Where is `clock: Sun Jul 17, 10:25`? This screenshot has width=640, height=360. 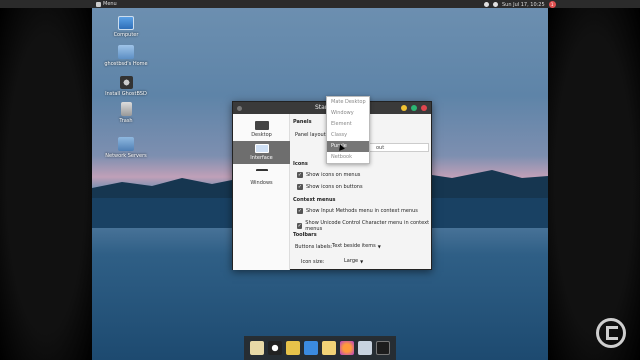
clock: Sun Jul 17, 10:25 is located at coordinates (523, 5).